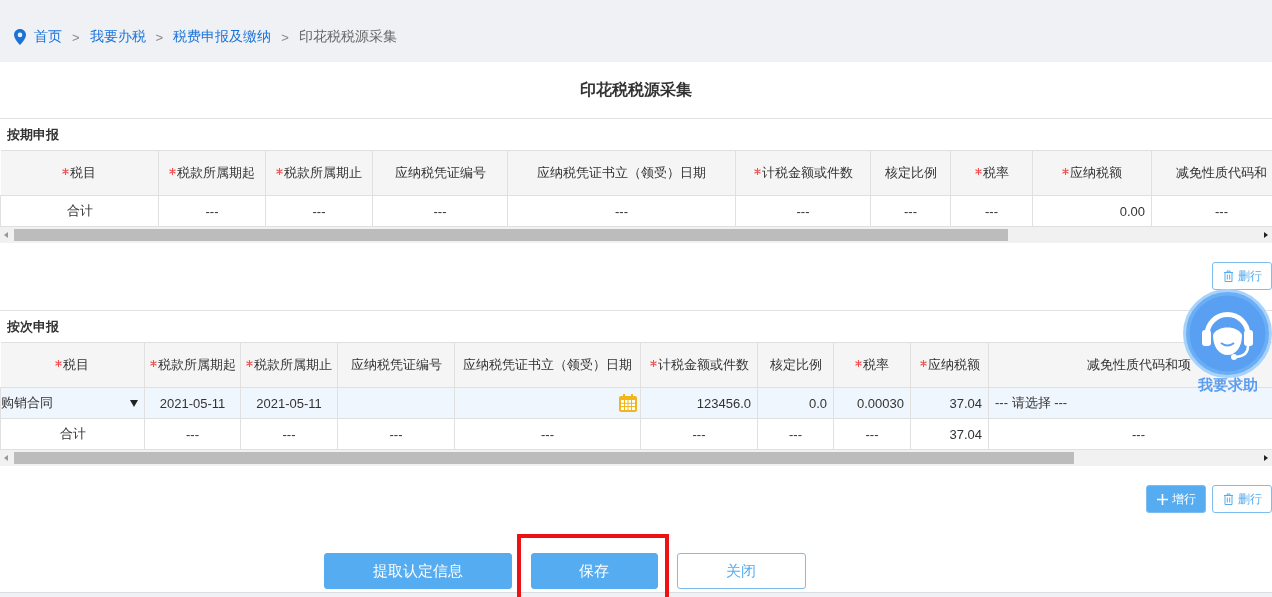 The height and width of the screenshot is (597, 1272). Describe the element at coordinates (347, 37) in the screenshot. I see `breadcrumb-current: 印花税税源采集` at that location.